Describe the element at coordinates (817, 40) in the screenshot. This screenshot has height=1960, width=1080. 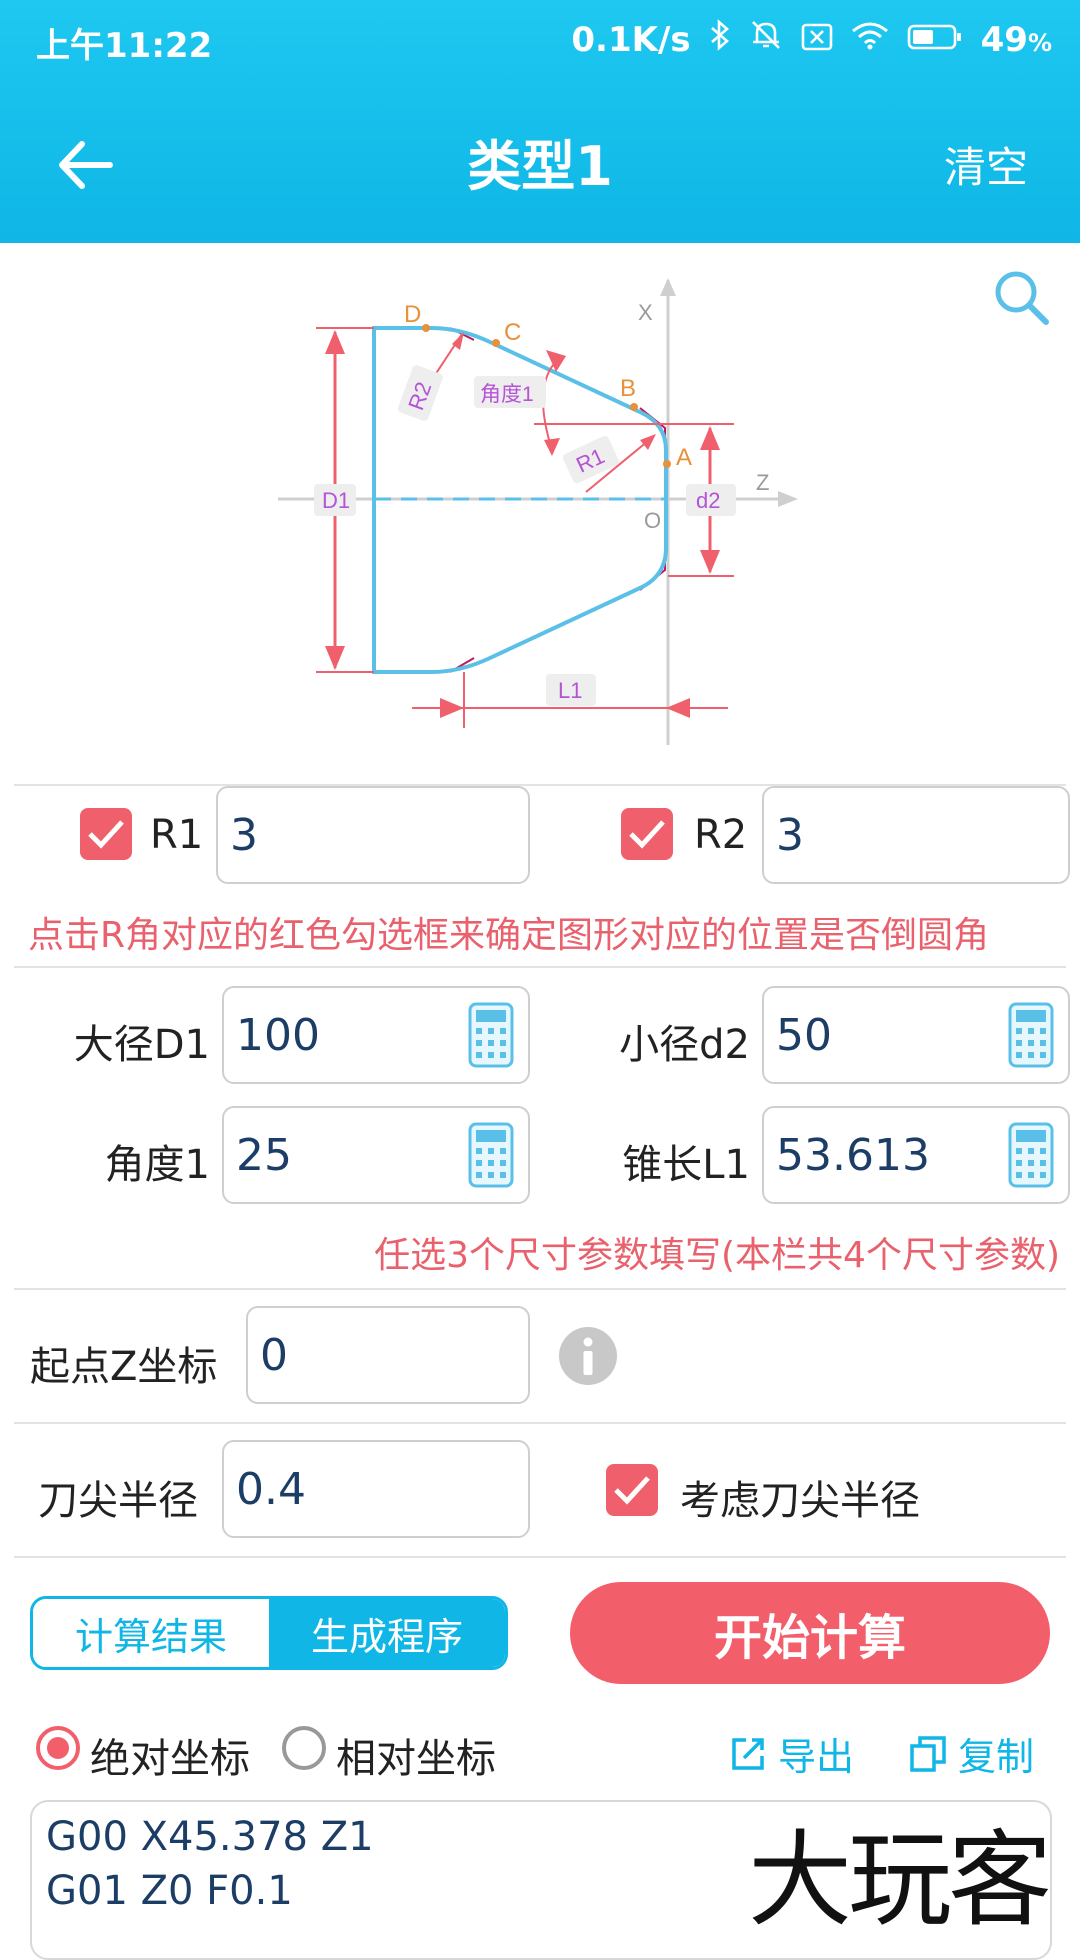
I see `sim-card-icon` at that location.